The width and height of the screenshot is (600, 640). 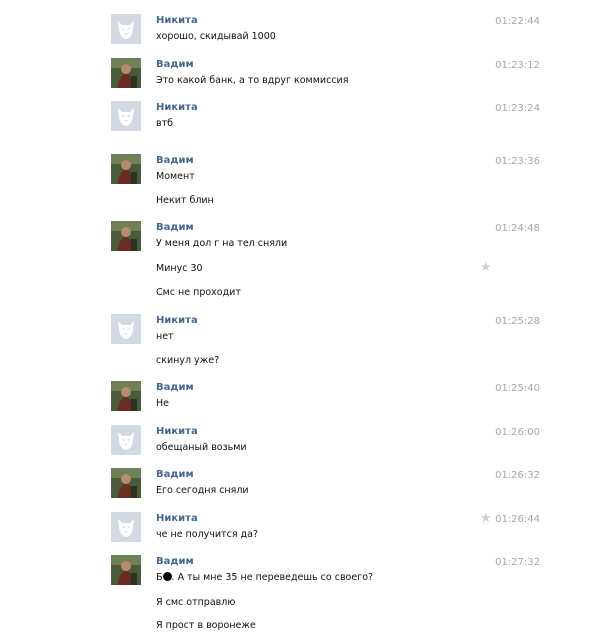 What do you see at coordinates (207, 534) in the screenshot?
I see `message-text: че не получится да?` at bounding box center [207, 534].